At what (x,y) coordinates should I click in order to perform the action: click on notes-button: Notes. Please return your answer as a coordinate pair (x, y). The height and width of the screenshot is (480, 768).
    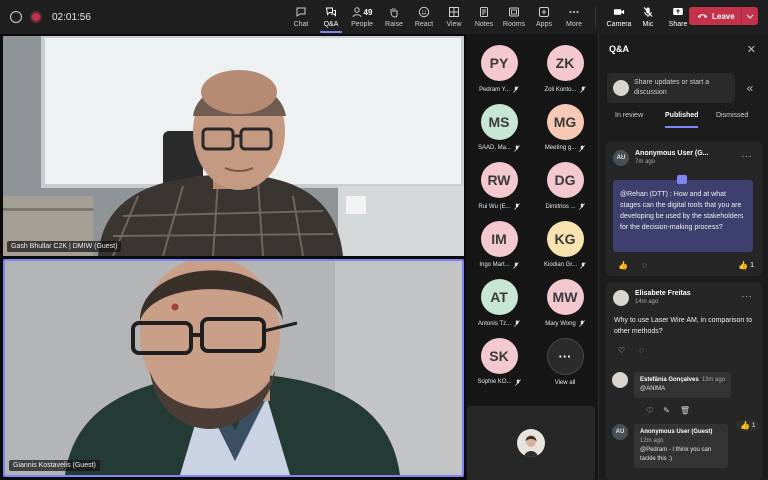
    Looking at the image, I should click on (484, 17).